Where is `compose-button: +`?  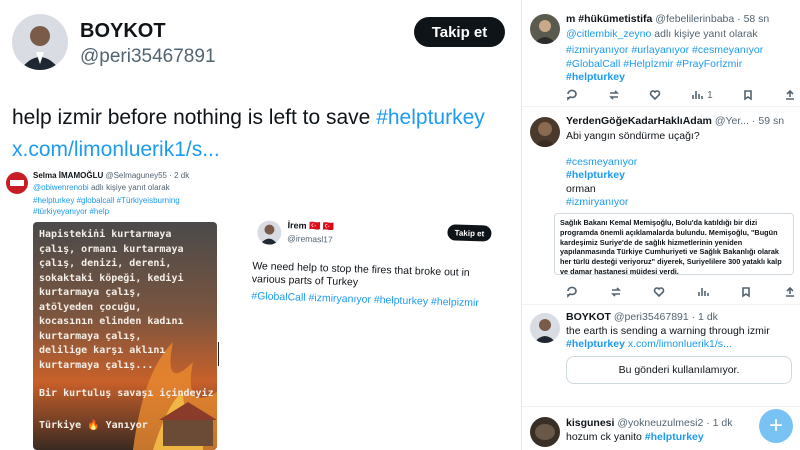 compose-button: + is located at coordinates (776, 426).